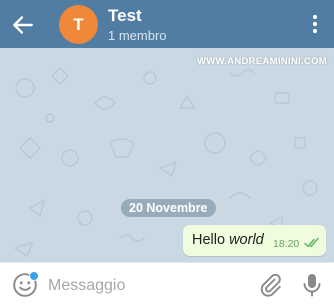  What do you see at coordinates (261, 61) in the screenshot?
I see `watermark: WWW.ANDREAMININI.COM` at bounding box center [261, 61].